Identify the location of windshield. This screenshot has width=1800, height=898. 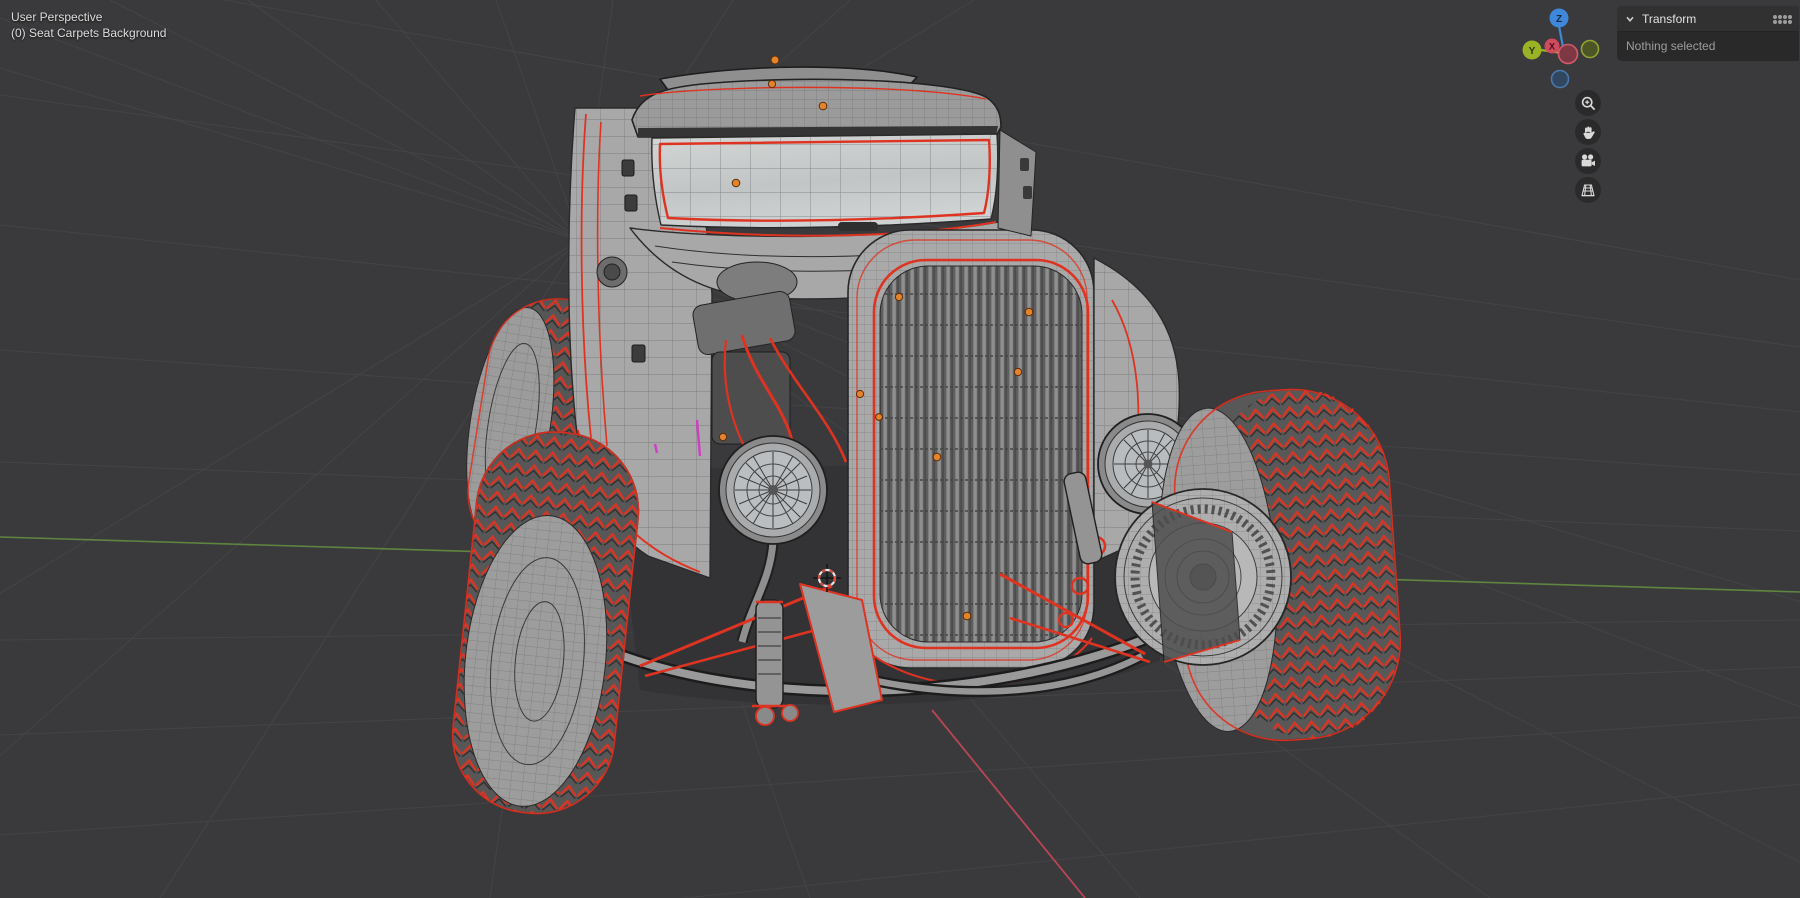
(825, 181).